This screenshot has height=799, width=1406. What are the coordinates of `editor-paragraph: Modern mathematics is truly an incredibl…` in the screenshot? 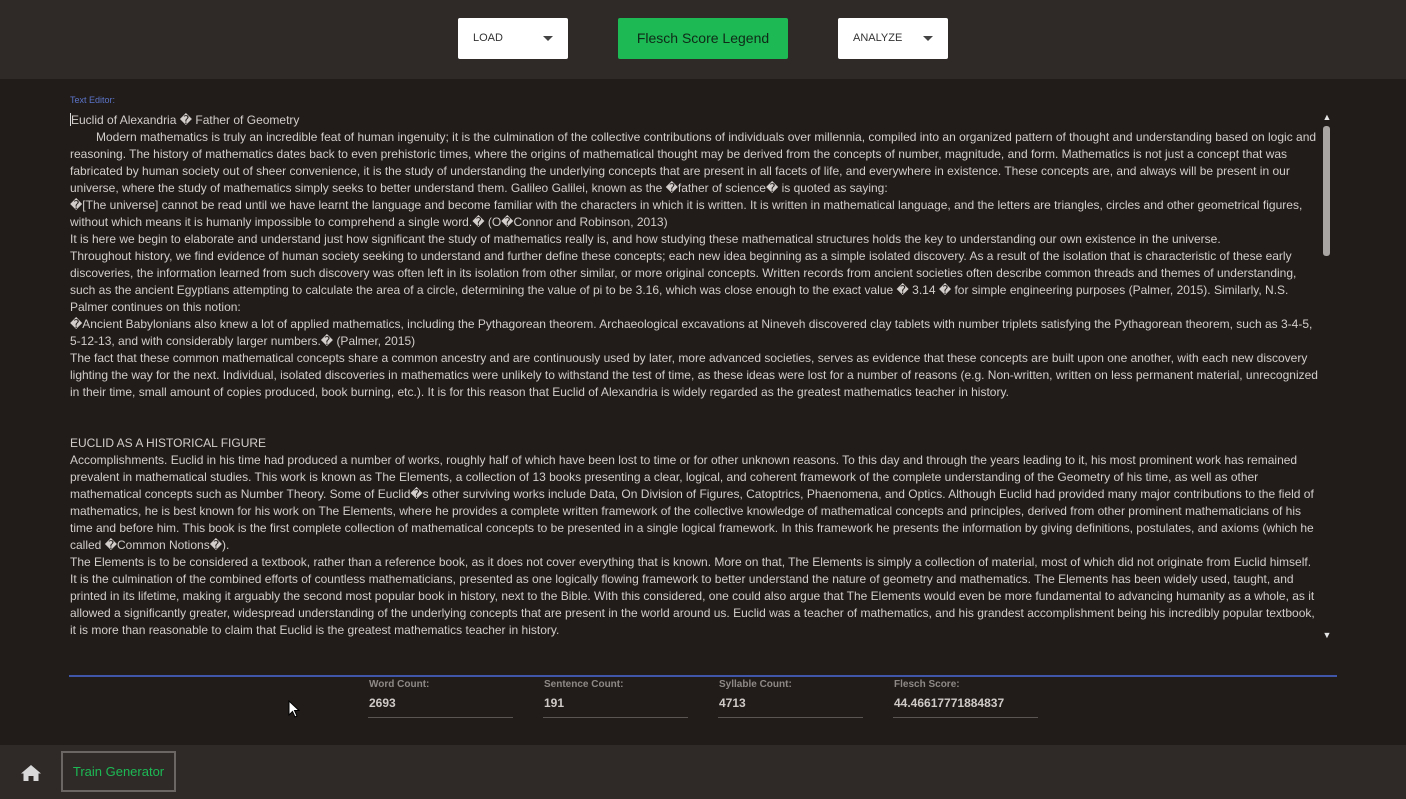 It's located at (693, 162).